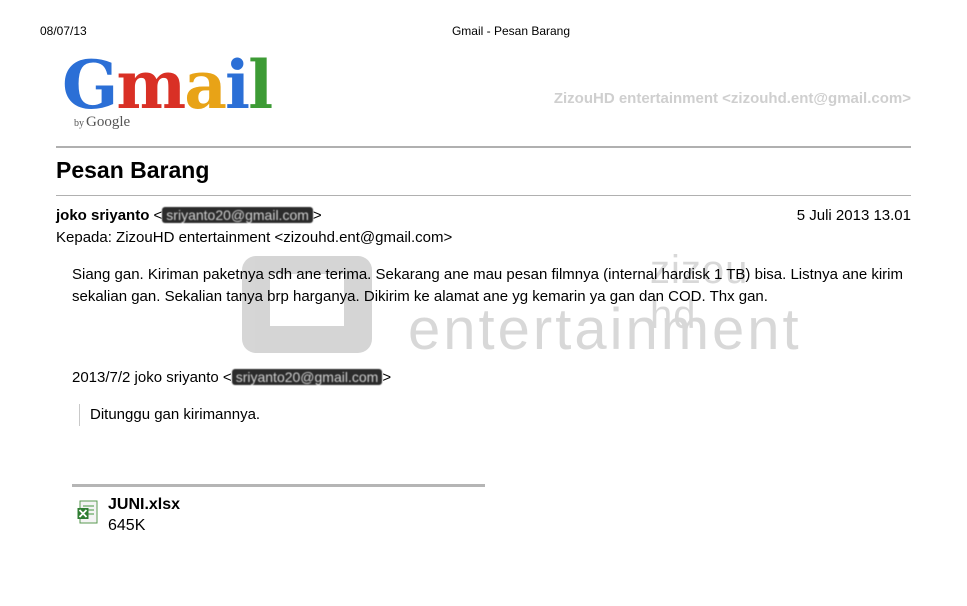 The width and height of the screenshot is (967, 606). I want to click on logo-byline: by Google, so click(102, 122).